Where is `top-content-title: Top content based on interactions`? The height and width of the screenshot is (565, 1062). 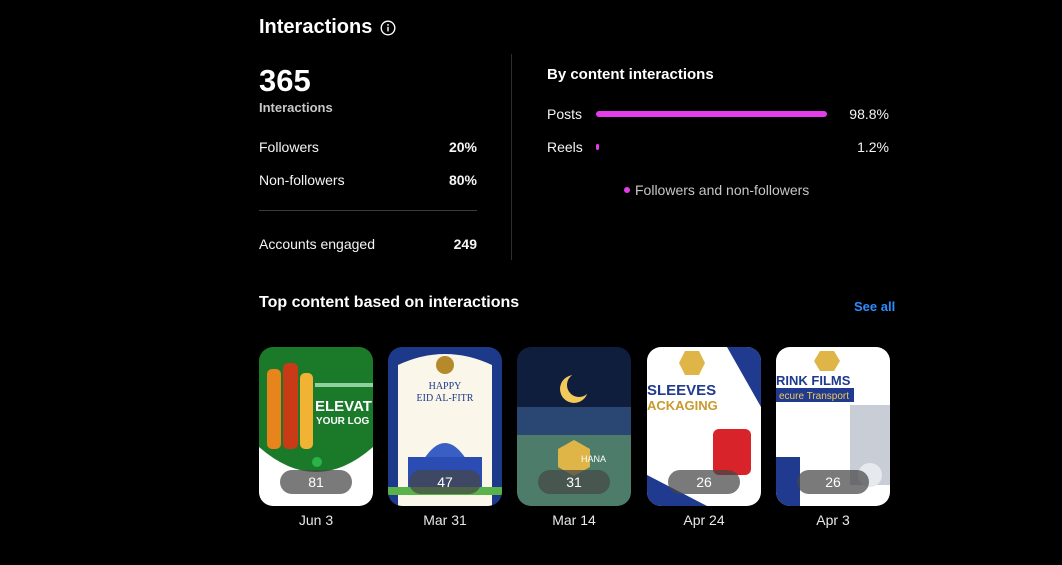 top-content-title: Top content based on interactions is located at coordinates (389, 302).